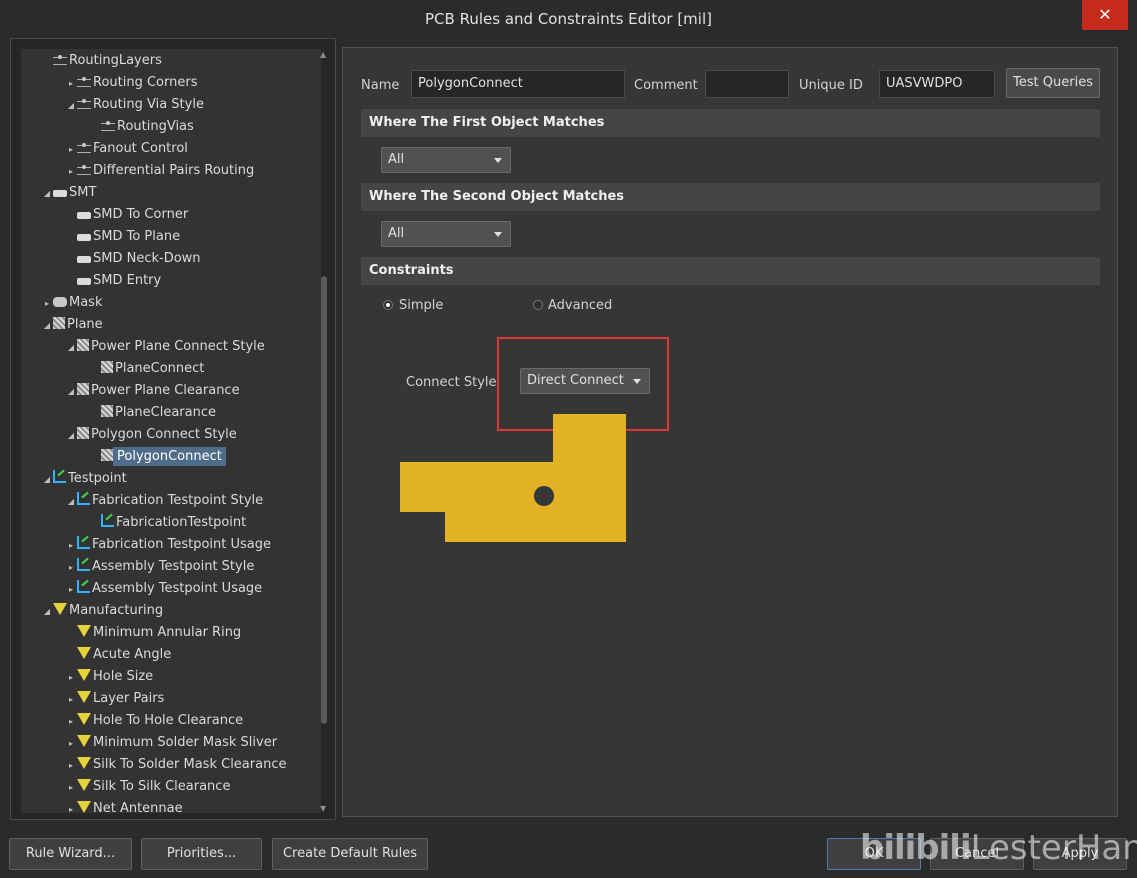 This screenshot has height=878, width=1137. What do you see at coordinates (165, 347) in the screenshot?
I see `tree-item: ◢ Power Plane Connect Style` at bounding box center [165, 347].